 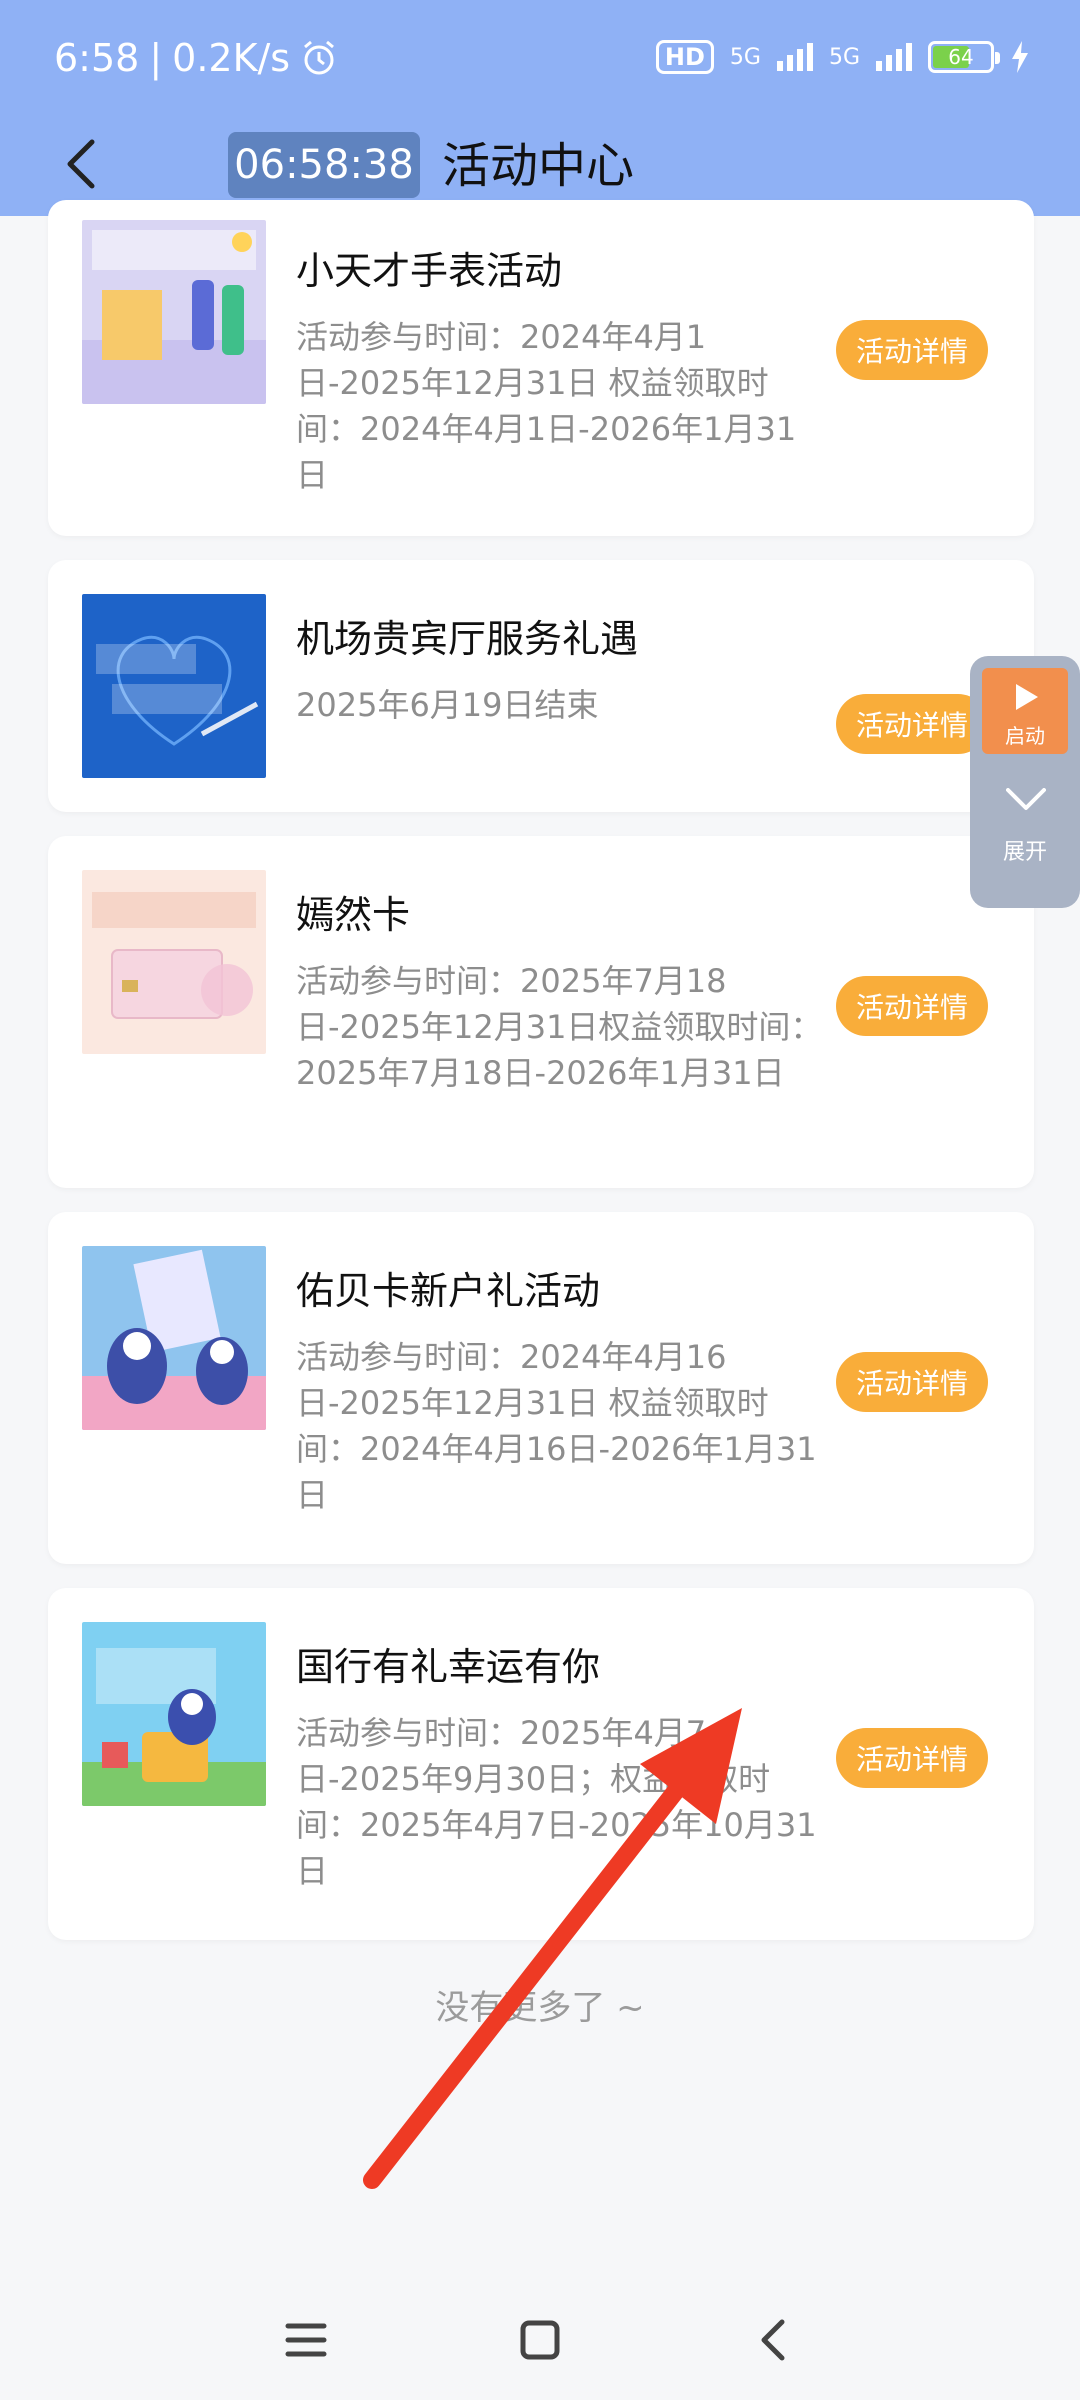 What do you see at coordinates (319, 57) in the screenshot?
I see `alarm-icon` at bounding box center [319, 57].